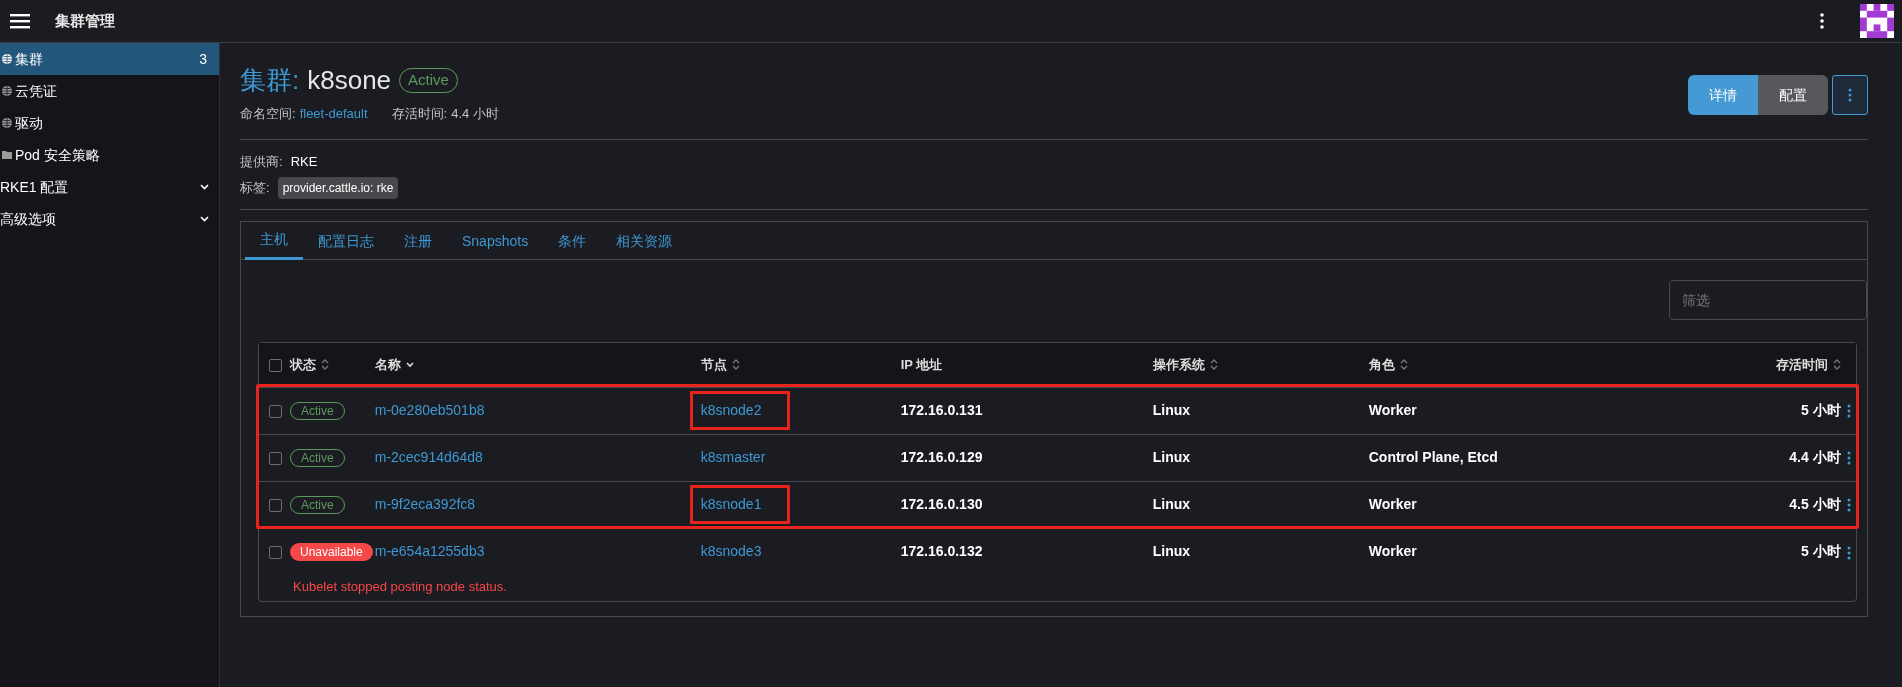 This screenshot has height=687, width=1902. I want to click on host-link: m-9f2eca392fc8, so click(425, 504).